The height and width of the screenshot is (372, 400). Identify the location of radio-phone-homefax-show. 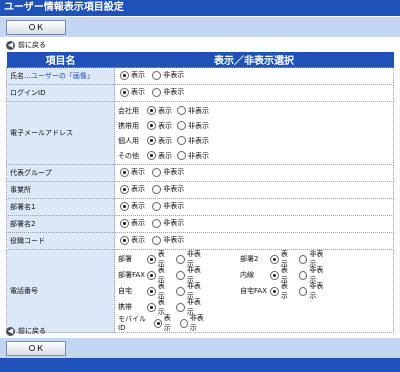
(274, 291).